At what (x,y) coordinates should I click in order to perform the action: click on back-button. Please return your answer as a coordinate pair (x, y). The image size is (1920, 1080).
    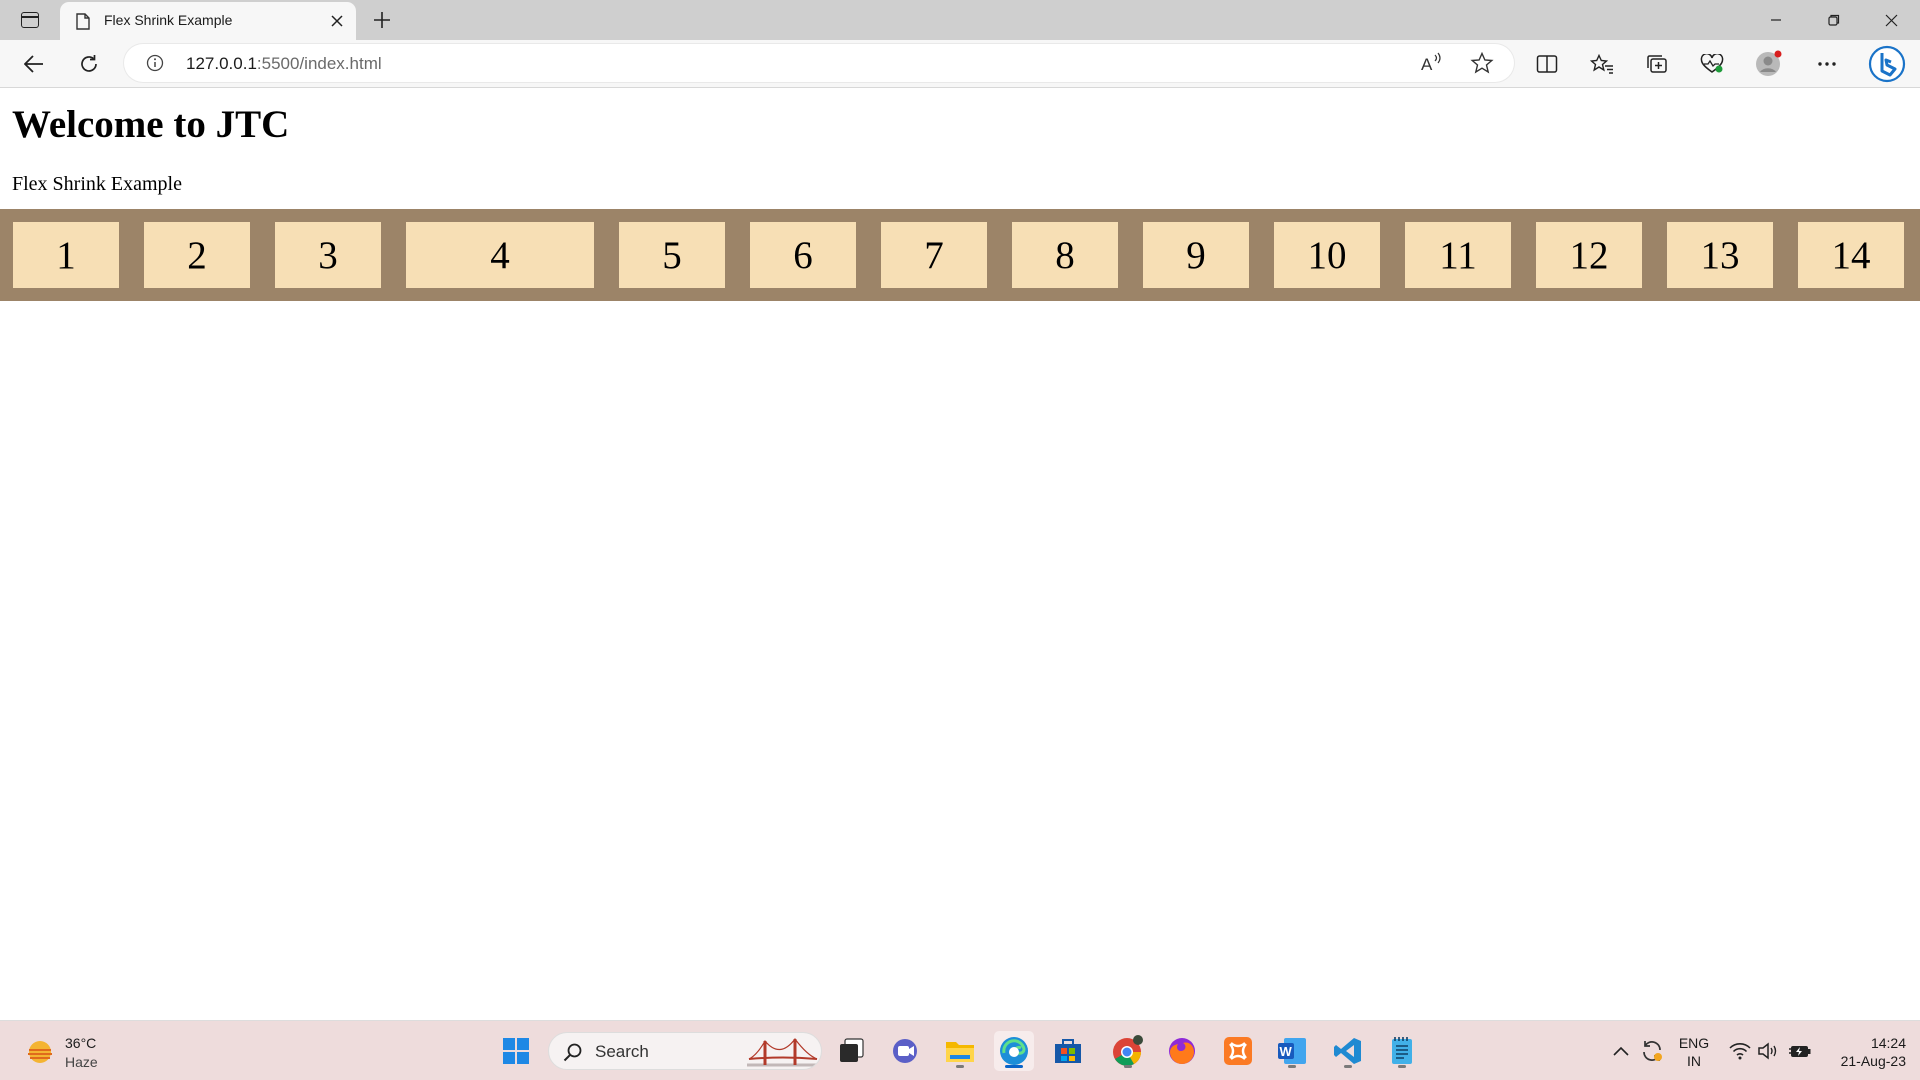
    Looking at the image, I should click on (34, 64).